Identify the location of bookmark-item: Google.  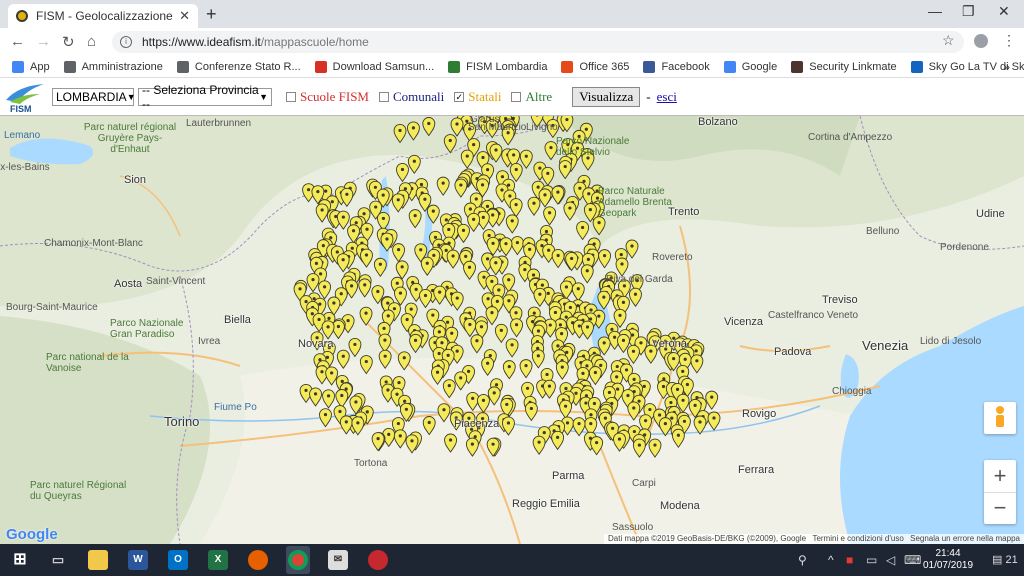
(750, 66).